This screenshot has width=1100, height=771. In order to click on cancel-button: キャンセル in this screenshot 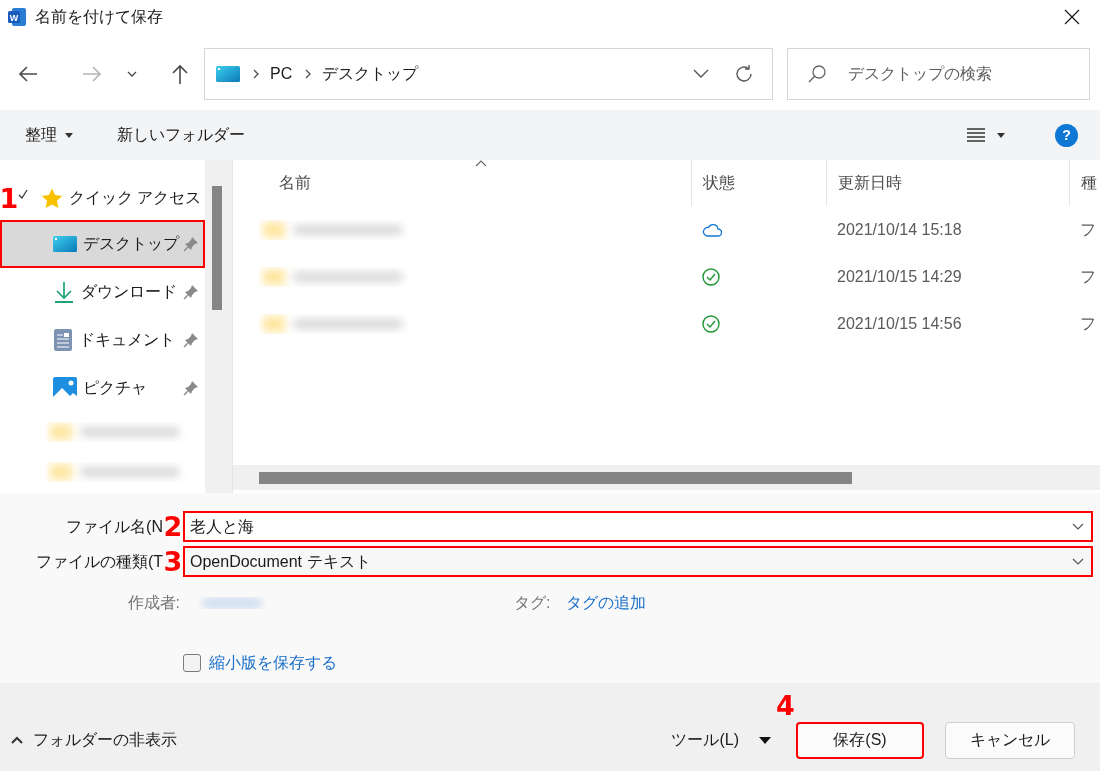, I will do `click(1010, 740)`.